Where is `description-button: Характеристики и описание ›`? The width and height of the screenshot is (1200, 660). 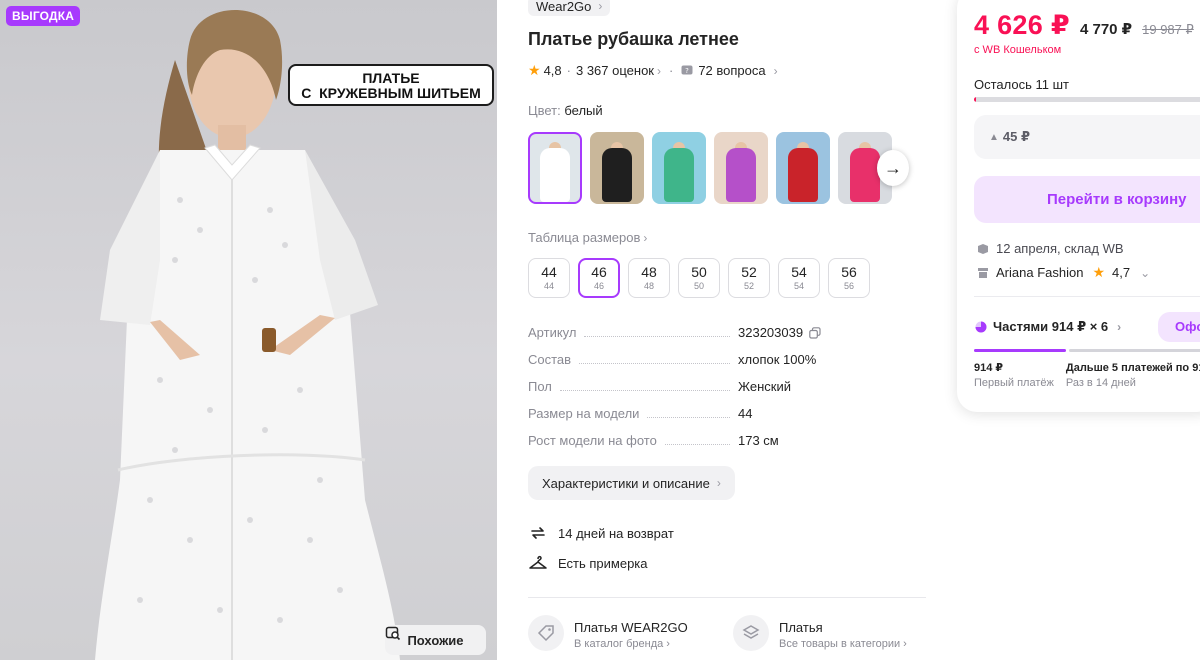
description-button: Характеристики и описание › is located at coordinates (631, 483).